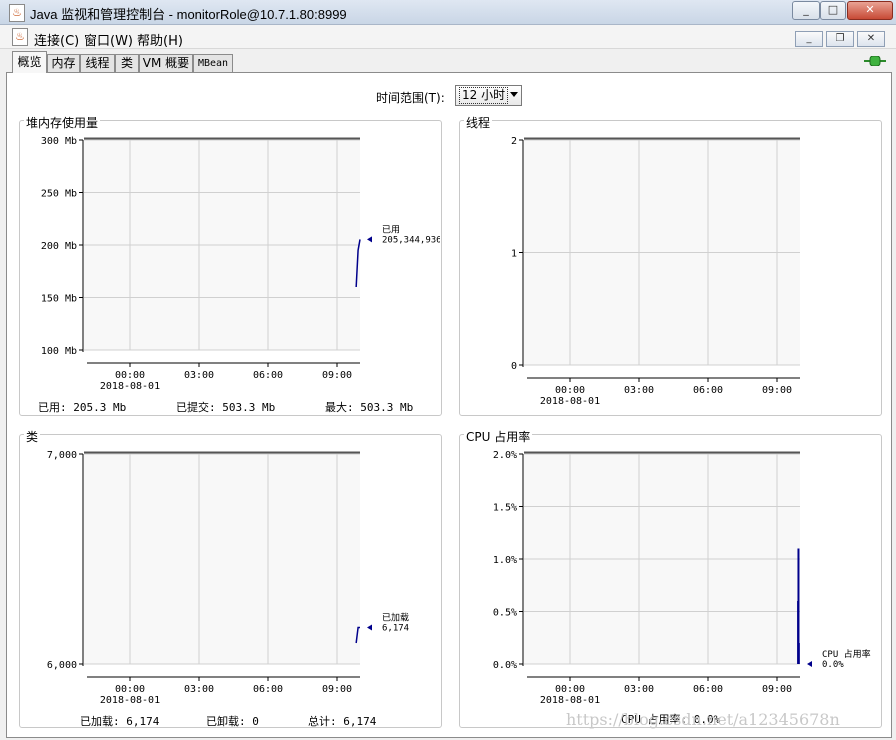  I want to click on menu-connection: 连接(C), so click(56, 39).